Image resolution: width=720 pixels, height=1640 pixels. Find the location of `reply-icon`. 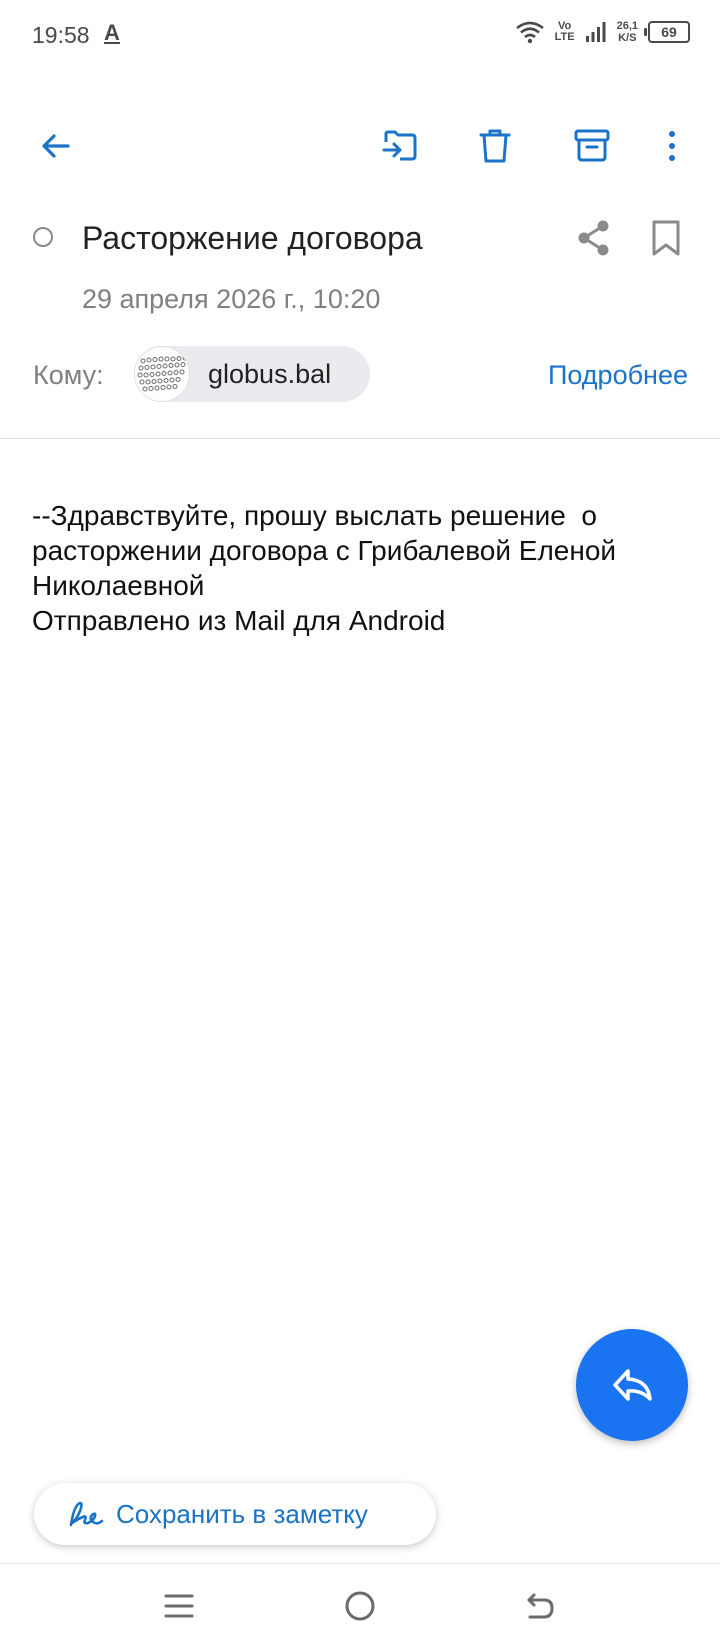

reply-icon is located at coordinates (632, 1385).